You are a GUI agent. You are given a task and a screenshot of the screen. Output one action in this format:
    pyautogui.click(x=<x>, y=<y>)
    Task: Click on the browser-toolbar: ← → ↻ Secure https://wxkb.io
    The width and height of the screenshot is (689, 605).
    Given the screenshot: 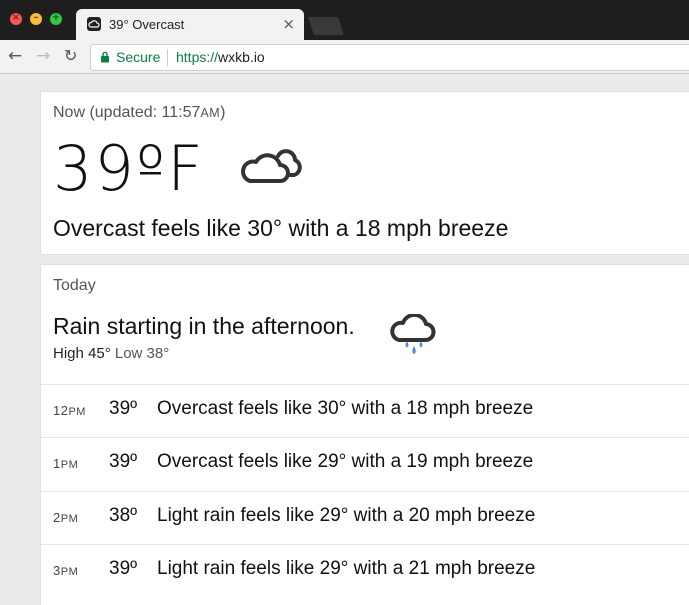 What is the action you would take?
    pyautogui.click(x=344, y=57)
    